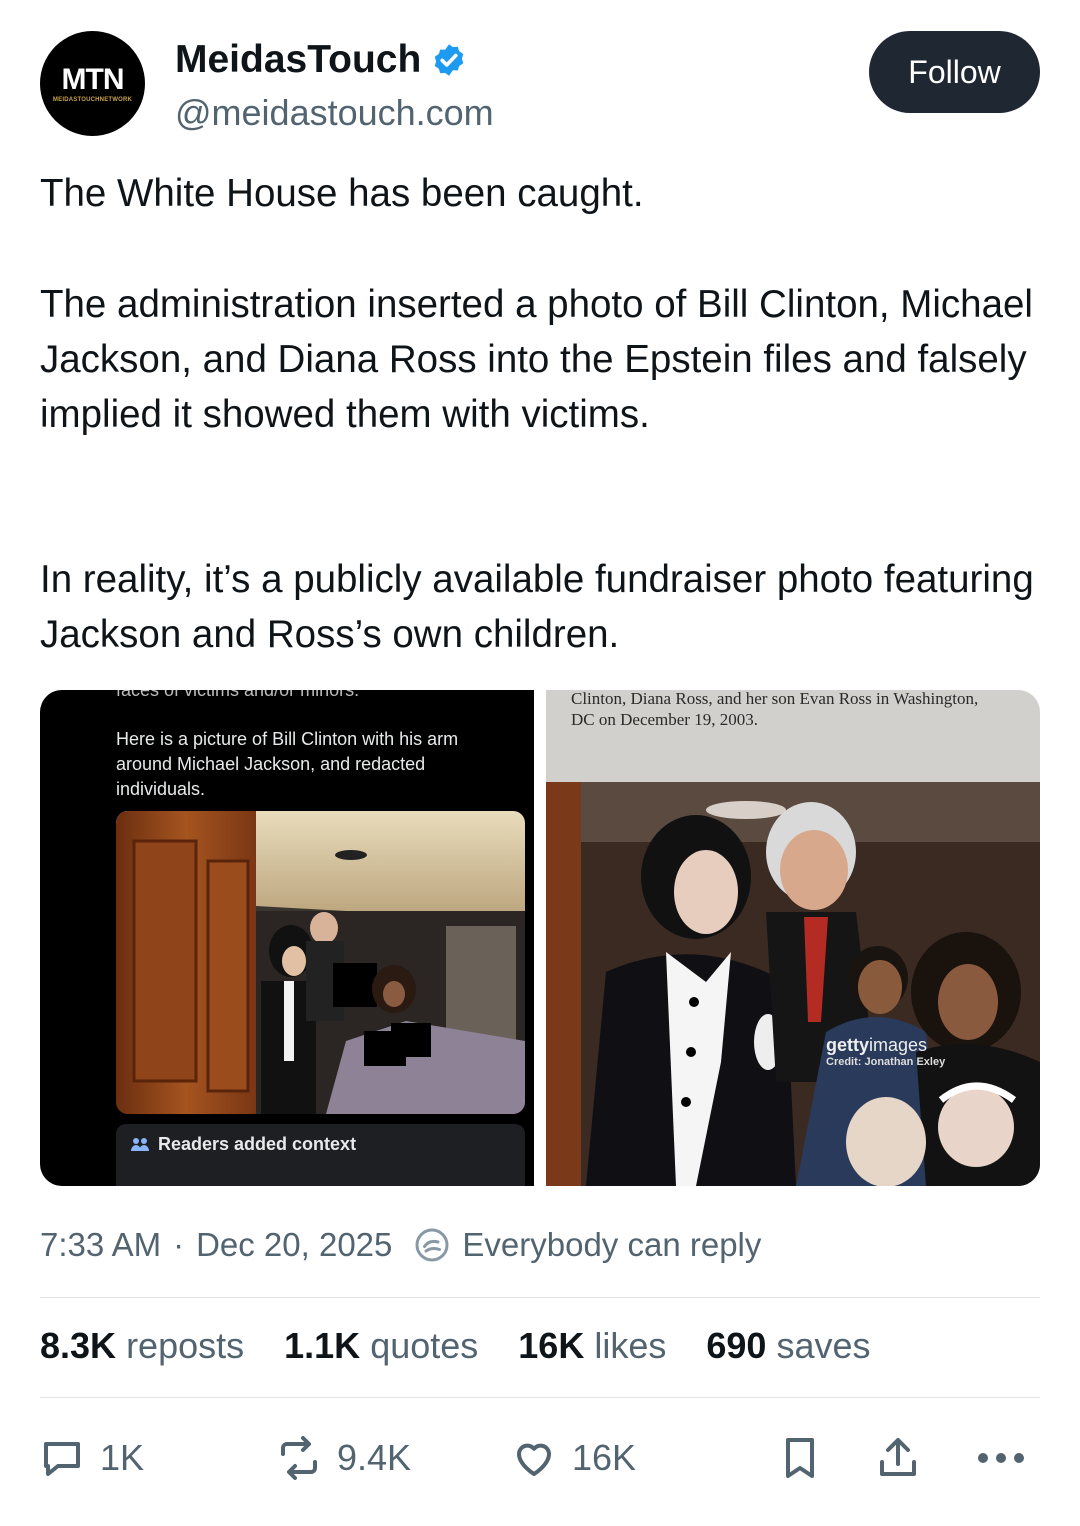 This screenshot has height=1526, width=1080. Describe the element at coordinates (877, 1045) in the screenshot. I see `getty-watermark: gettyimages` at that location.